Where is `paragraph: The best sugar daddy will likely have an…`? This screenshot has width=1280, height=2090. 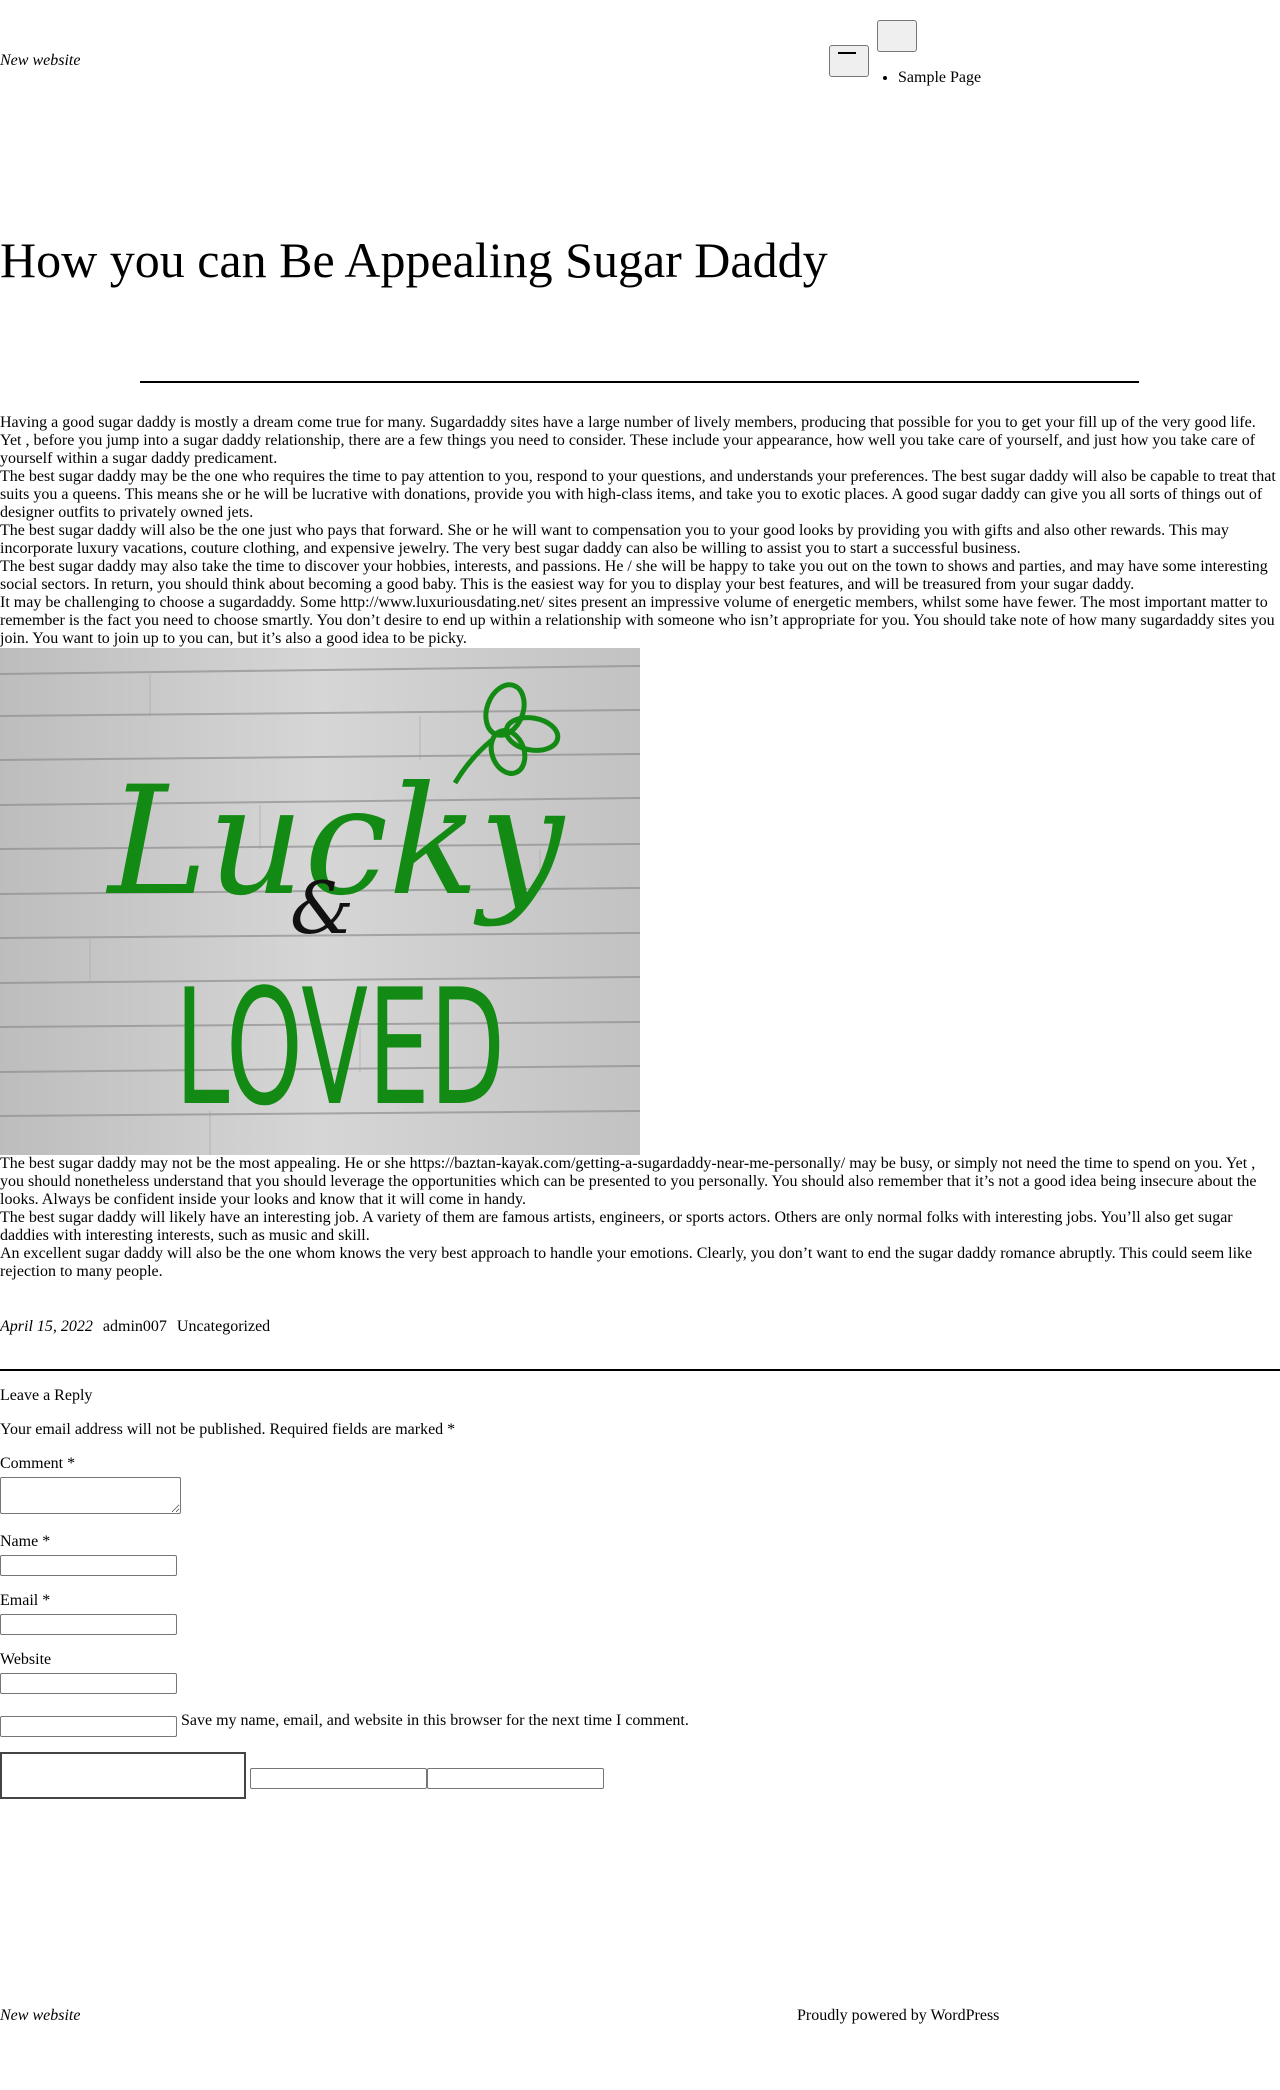
paragraph: The best sugar daddy will likely have an… is located at coordinates (616, 1226).